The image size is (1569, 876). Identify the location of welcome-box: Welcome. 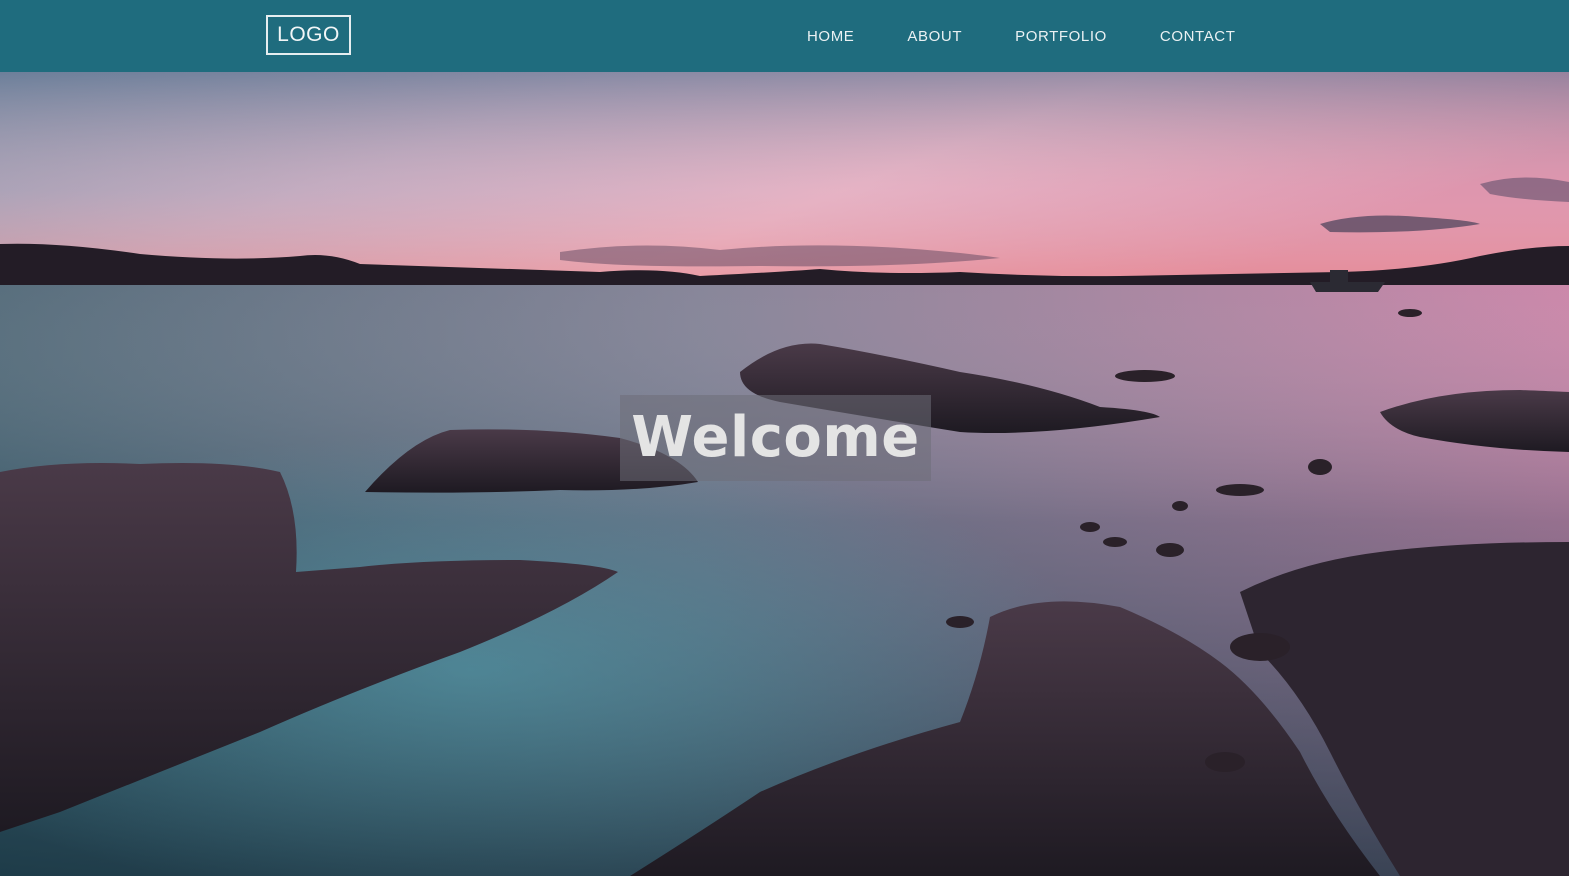
(775, 438).